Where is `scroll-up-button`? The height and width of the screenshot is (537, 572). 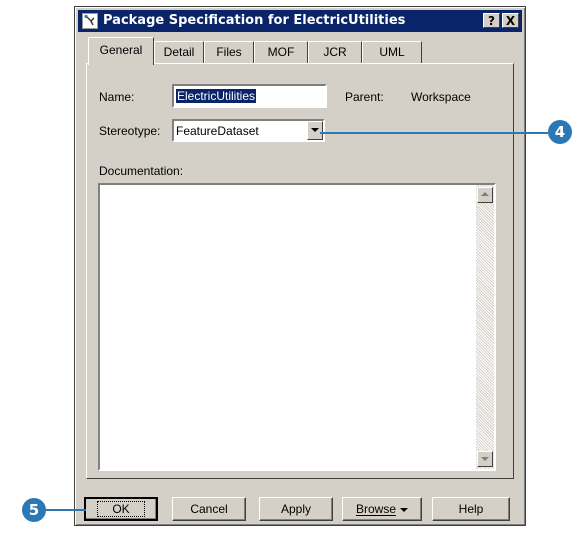
scroll-up-button is located at coordinates (485, 195).